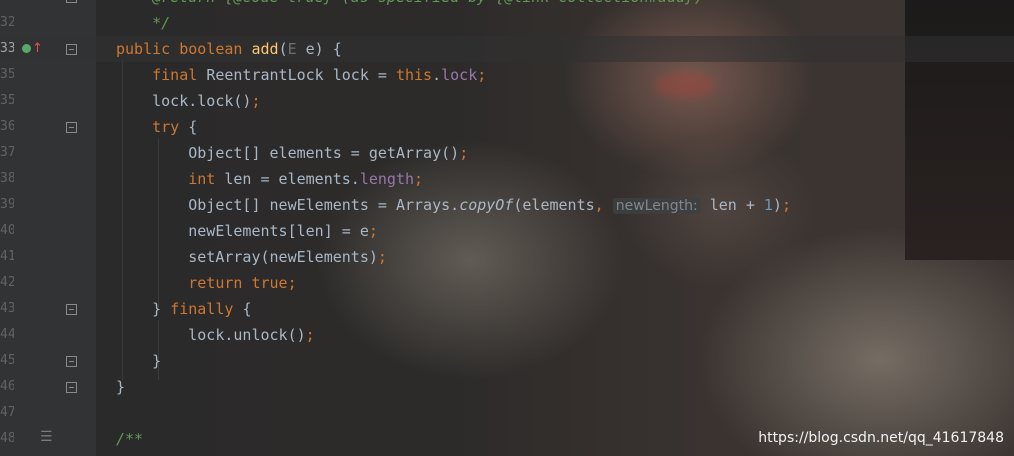 This screenshot has height=456, width=1014. Describe the element at coordinates (507, 127) in the screenshot. I see `code-line: 36 try {` at that location.